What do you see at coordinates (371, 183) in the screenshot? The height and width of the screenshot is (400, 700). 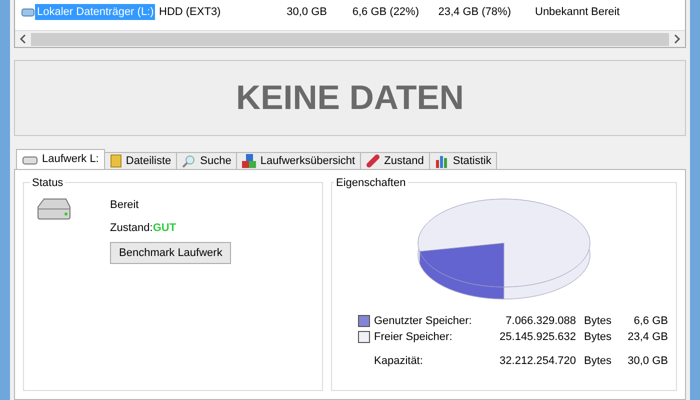 I see `group-title: Eigenschaften` at bounding box center [371, 183].